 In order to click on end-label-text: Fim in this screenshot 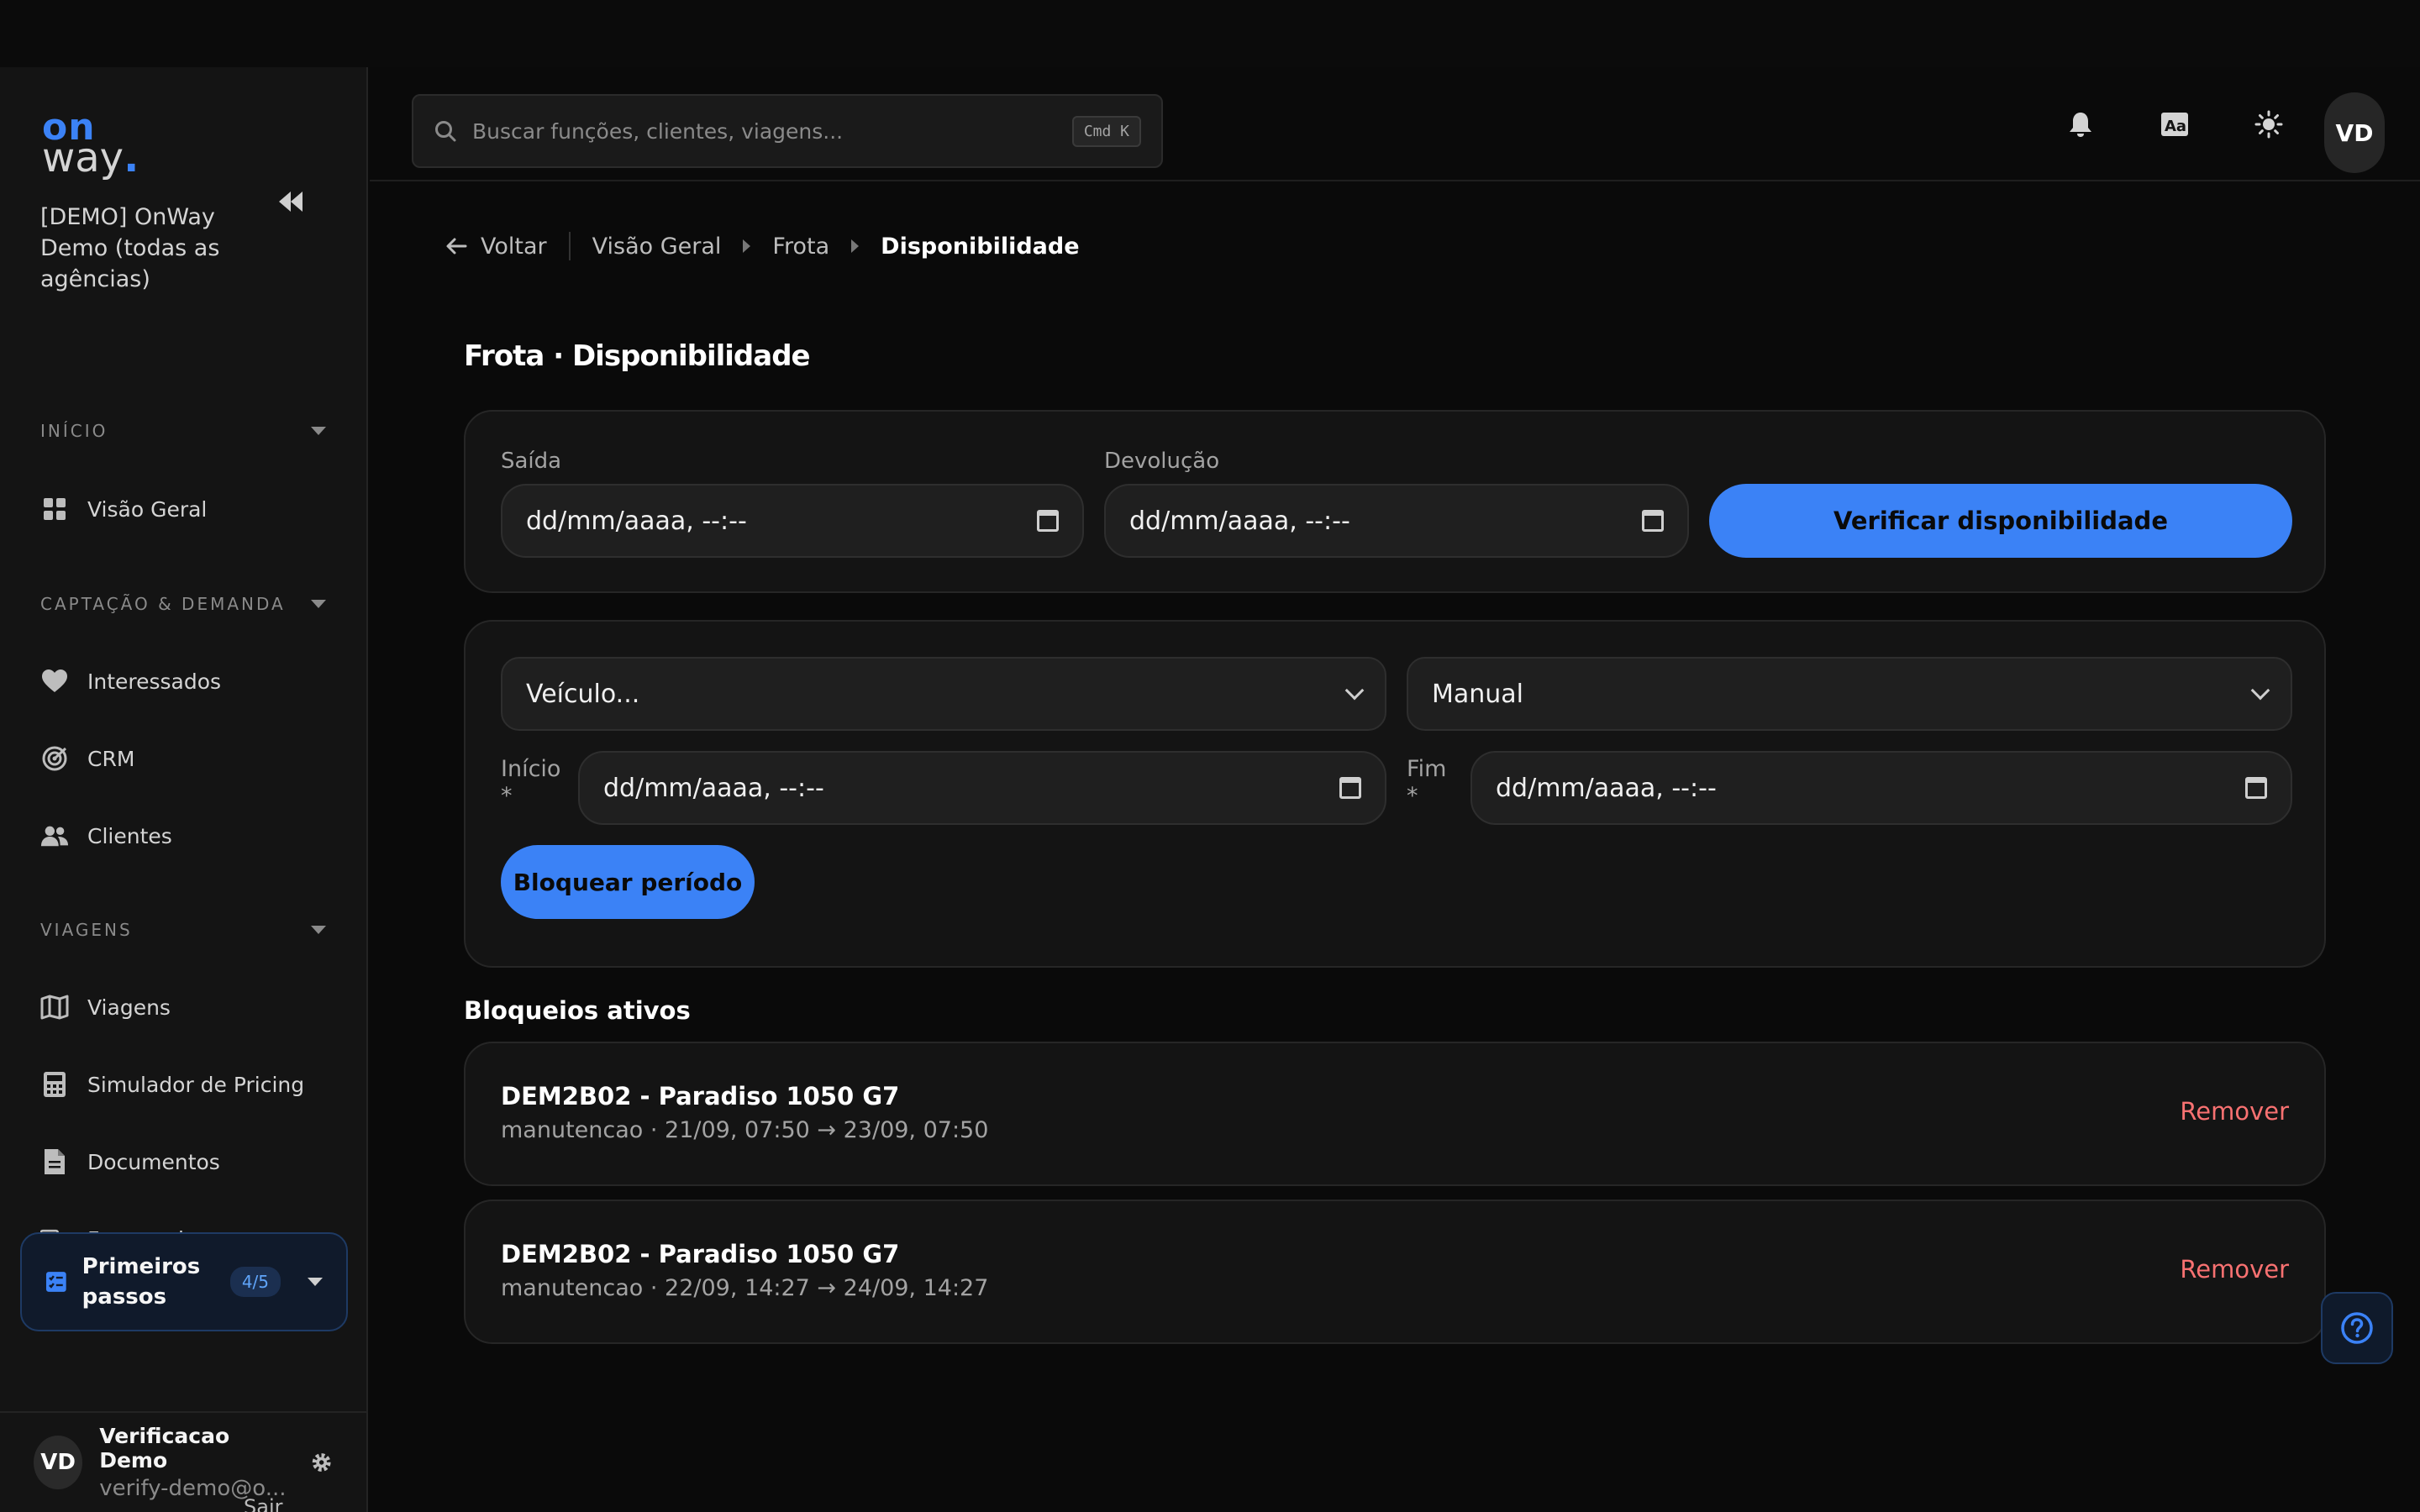, I will do `click(1427, 769)`.